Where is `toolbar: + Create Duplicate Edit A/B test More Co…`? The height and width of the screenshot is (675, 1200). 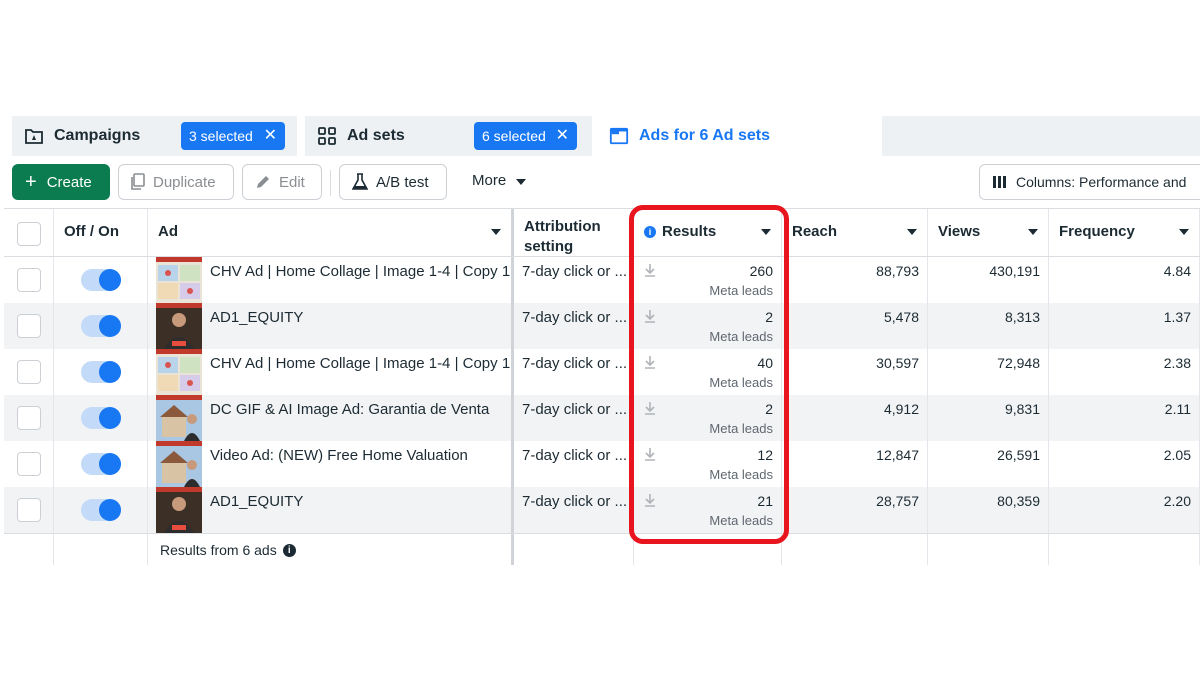 toolbar: + Create Duplicate Edit A/B test More Co… is located at coordinates (600, 182).